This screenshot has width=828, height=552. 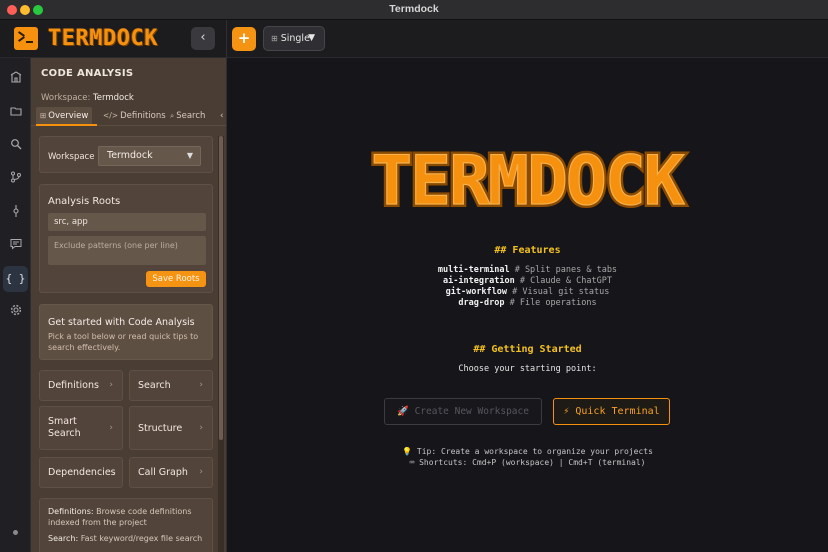 I want to click on window-titlebar: Termdock, so click(x=414, y=10).